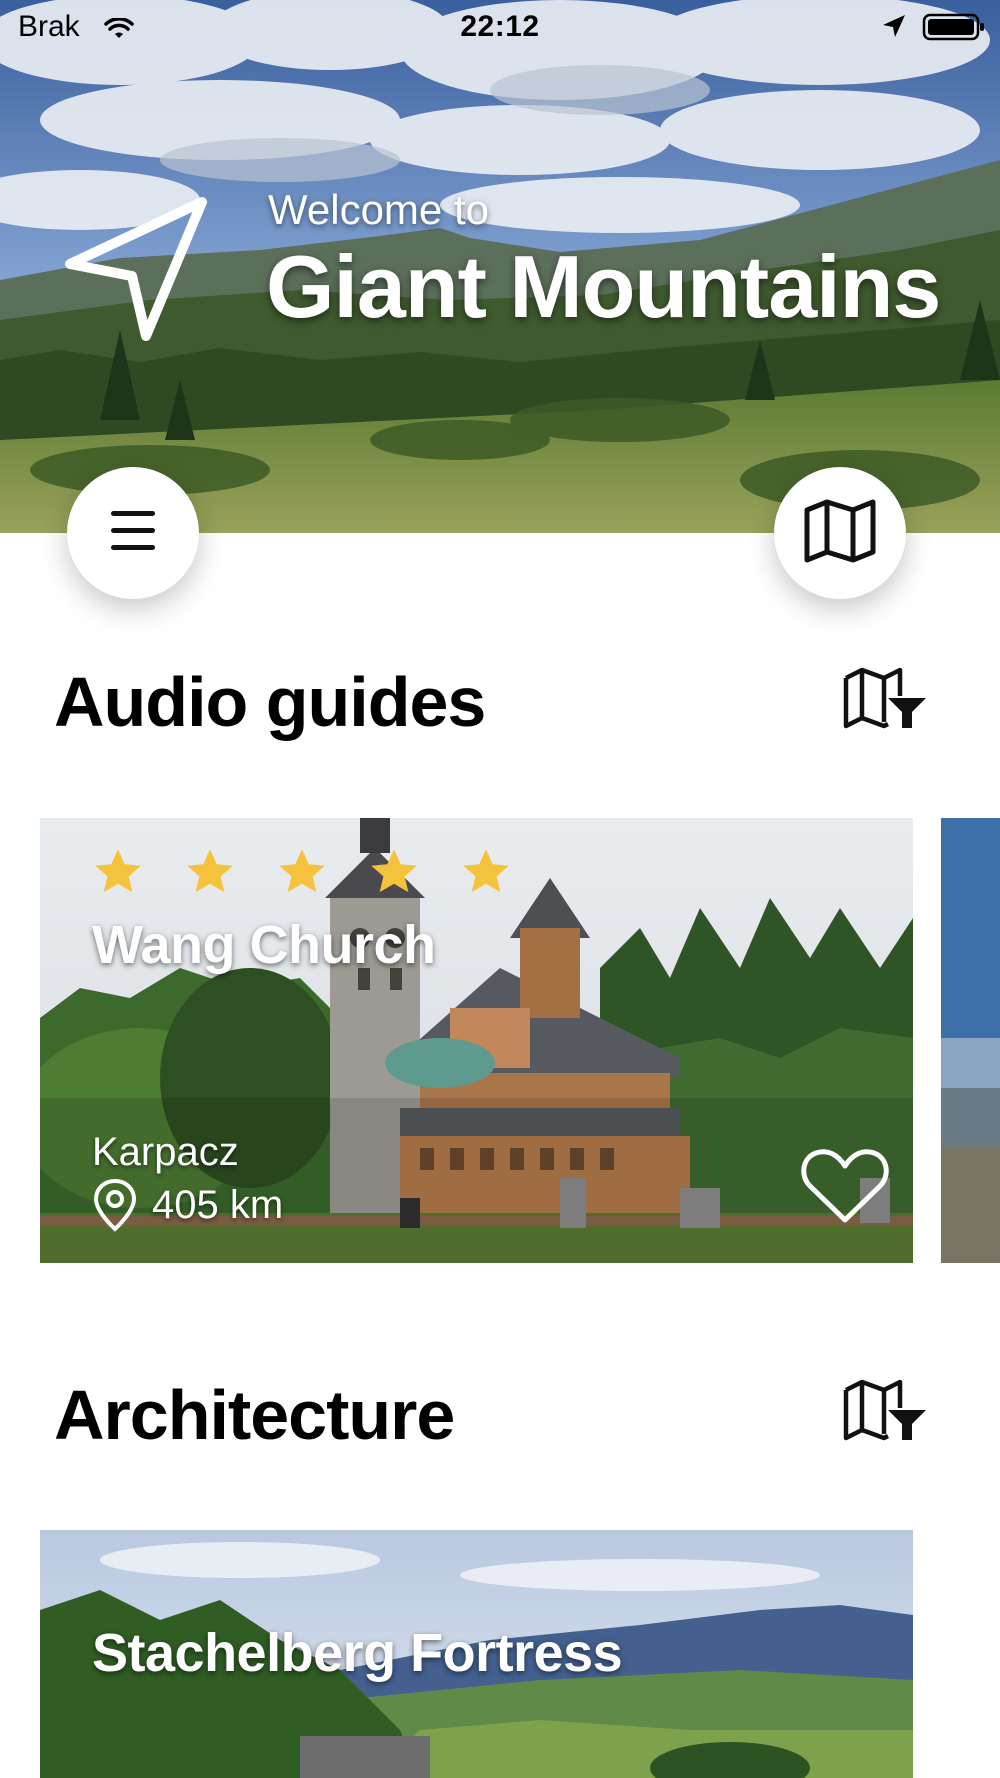  I want to click on location-pin-icon, so click(115, 1205).